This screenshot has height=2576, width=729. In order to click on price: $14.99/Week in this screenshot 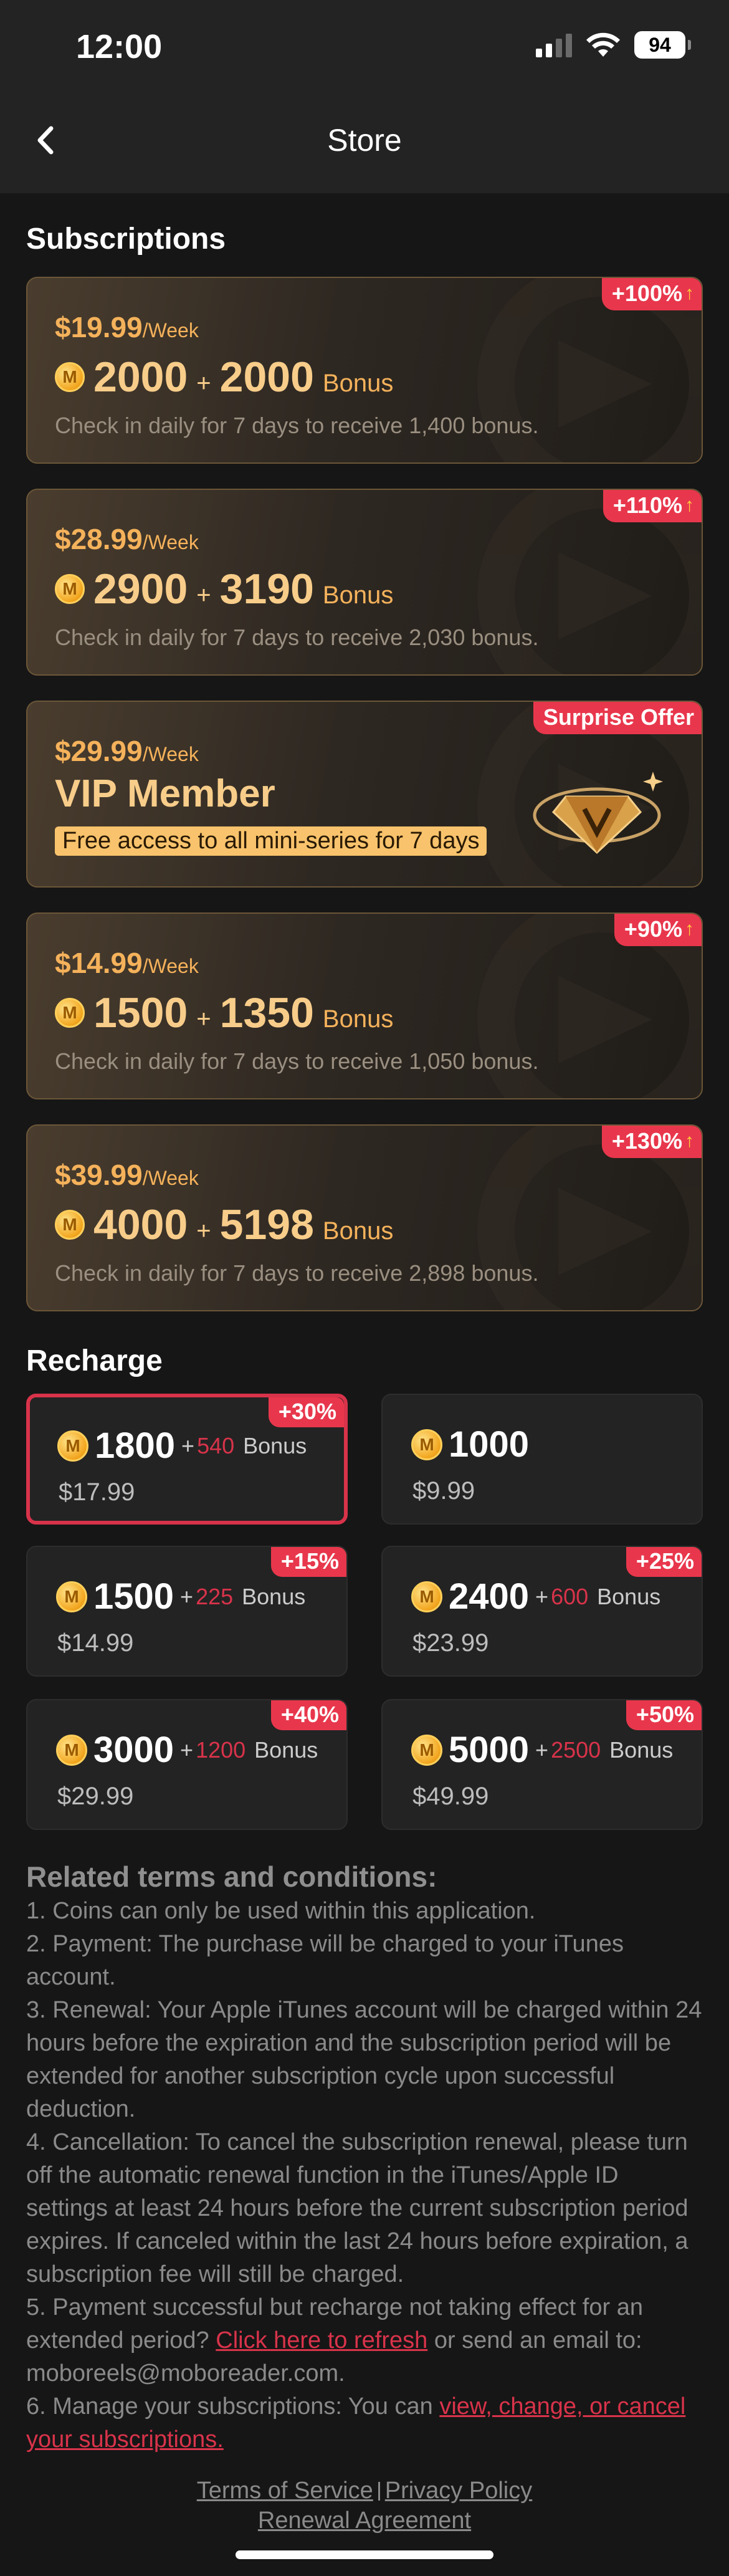, I will do `click(127, 963)`.